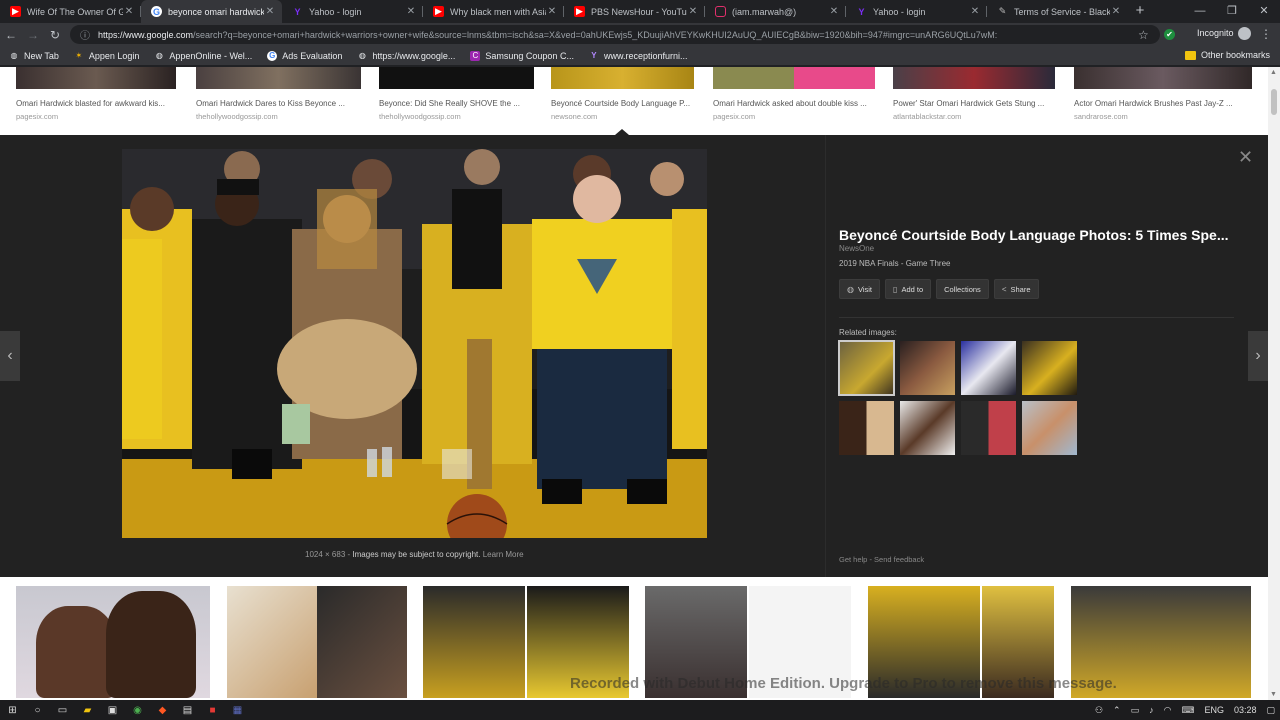 This screenshot has width=1280, height=720. Describe the element at coordinates (916, 11) in the screenshot. I see `tab-6: Y Yahoo - login ✕` at that location.